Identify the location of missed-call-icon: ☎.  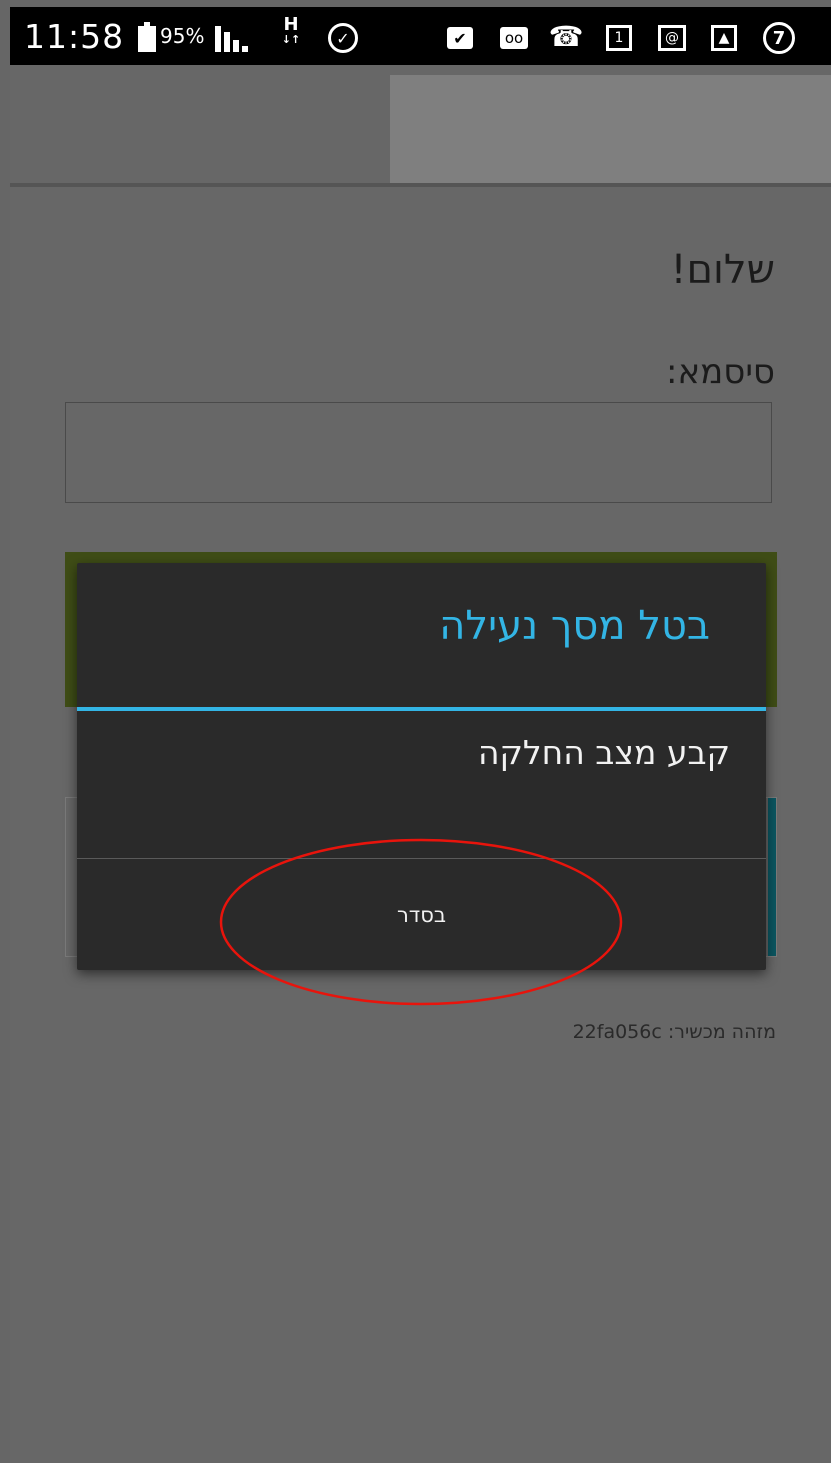
(566, 36).